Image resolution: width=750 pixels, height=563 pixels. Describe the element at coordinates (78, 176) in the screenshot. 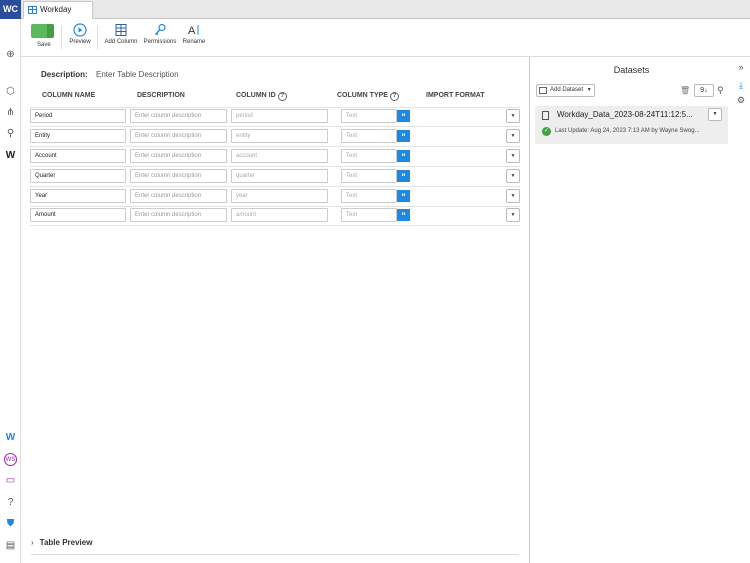

I see `column-name-input: Quarter` at that location.